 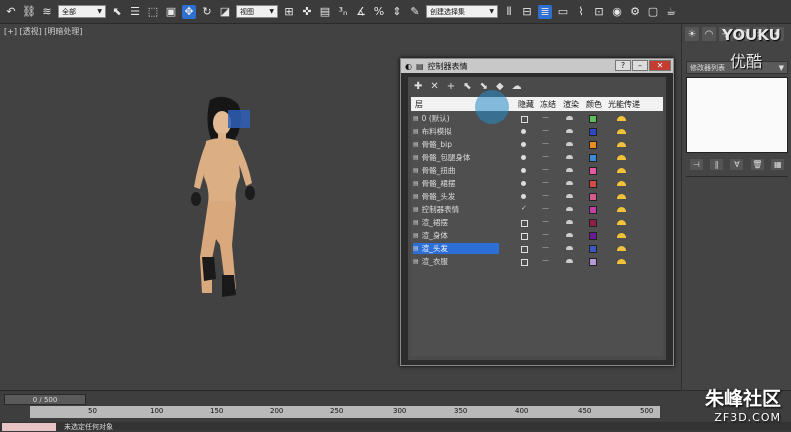 I want to click on window-crossing-icon: ▣, so click(x=171, y=12).